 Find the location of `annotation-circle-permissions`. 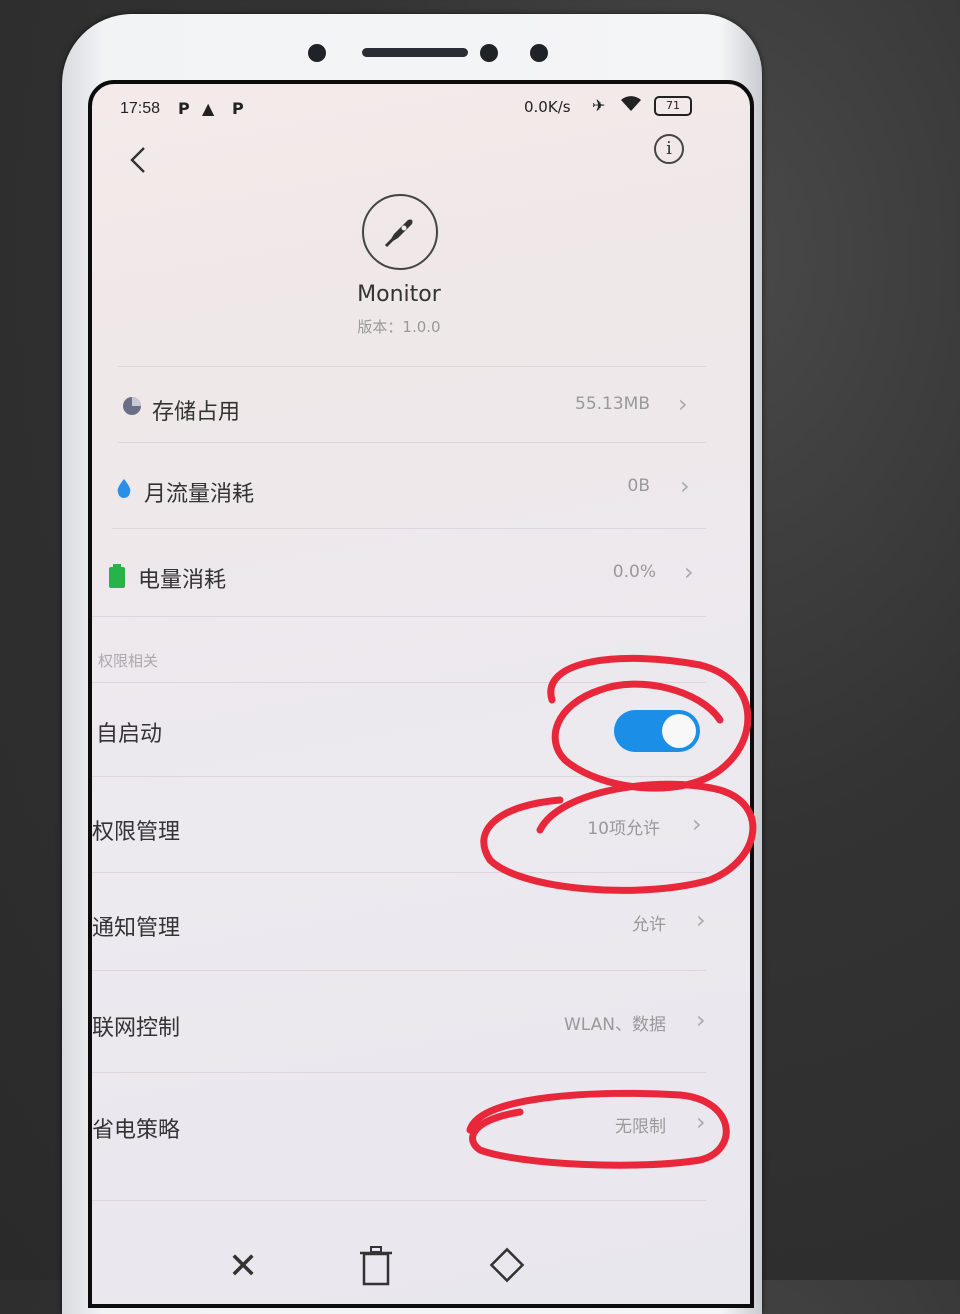

annotation-circle-permissions is located at coordinates (618, 837).